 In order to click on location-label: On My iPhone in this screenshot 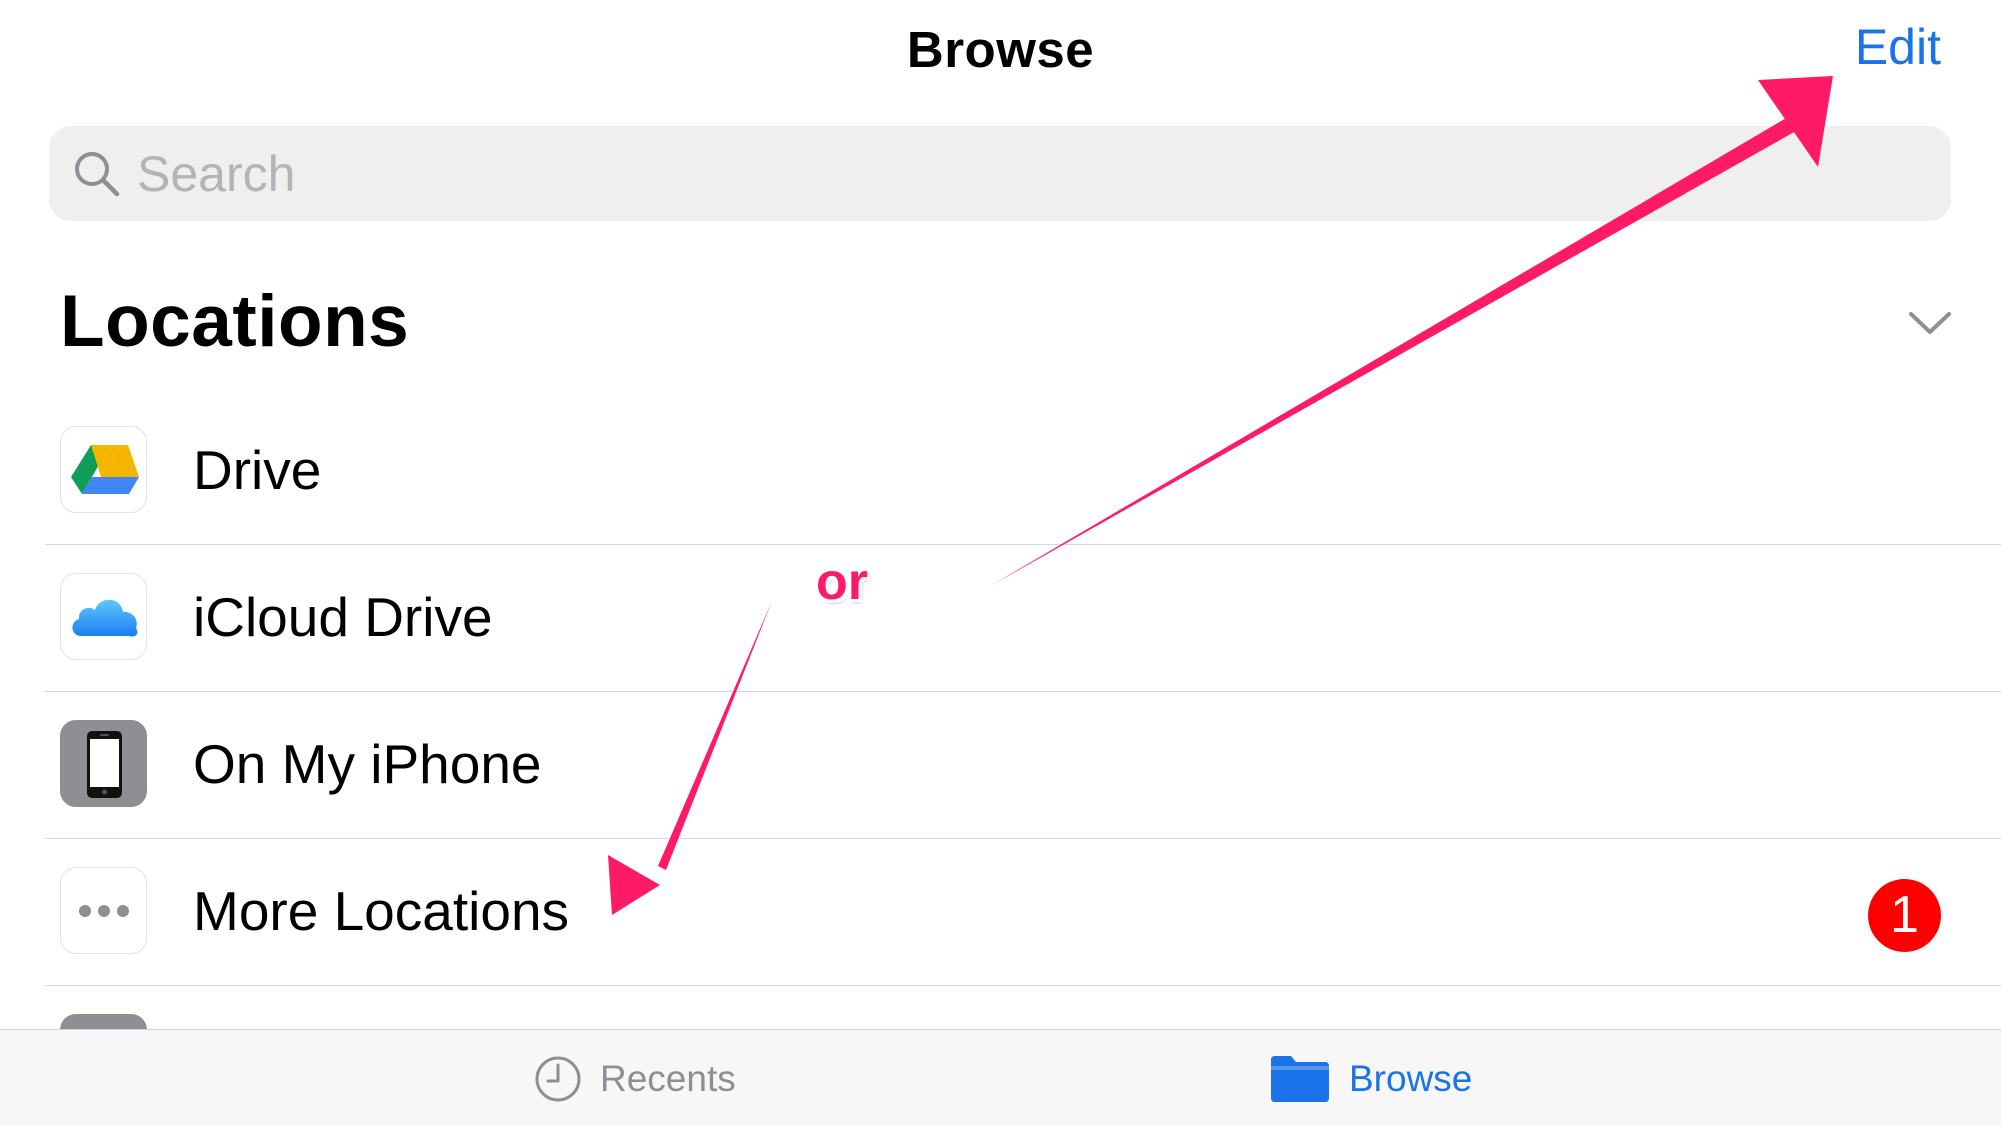, I will do `click(367, 764)`.